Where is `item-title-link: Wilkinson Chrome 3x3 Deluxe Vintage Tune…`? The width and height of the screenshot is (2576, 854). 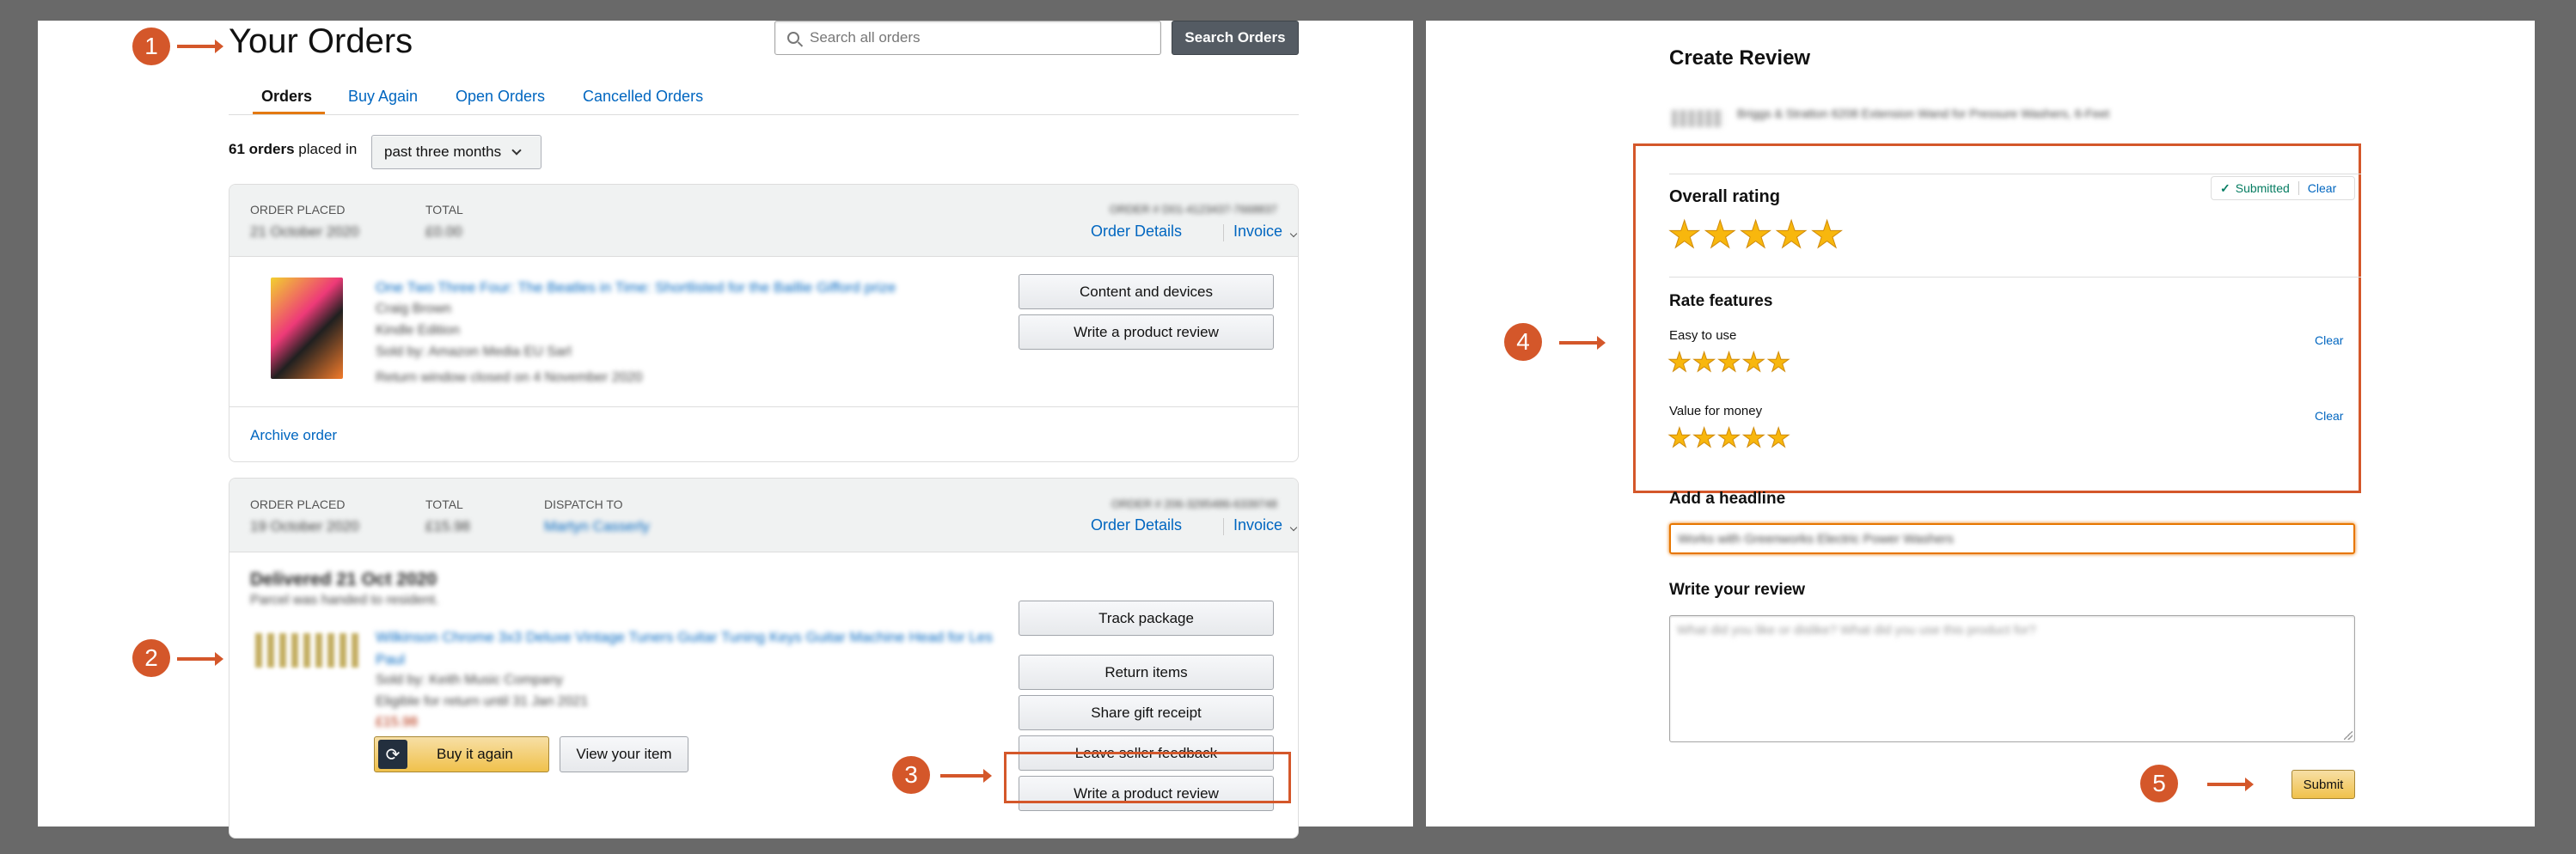 item-title-link: Wilkinson Chrome 3x3 Deluxe Vintage Tune… is located at coordinates (685, 648).